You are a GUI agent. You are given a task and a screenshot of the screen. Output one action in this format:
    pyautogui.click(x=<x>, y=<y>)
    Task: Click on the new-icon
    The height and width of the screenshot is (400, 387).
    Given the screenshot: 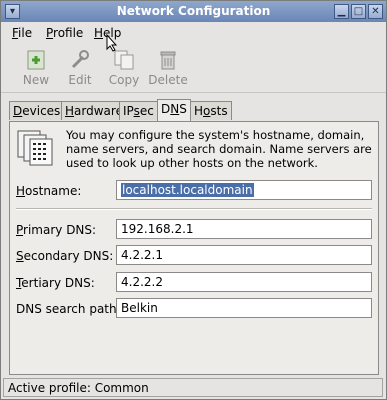 What is the action you would take?
    pyautogui.click(x=36, y=60)
    